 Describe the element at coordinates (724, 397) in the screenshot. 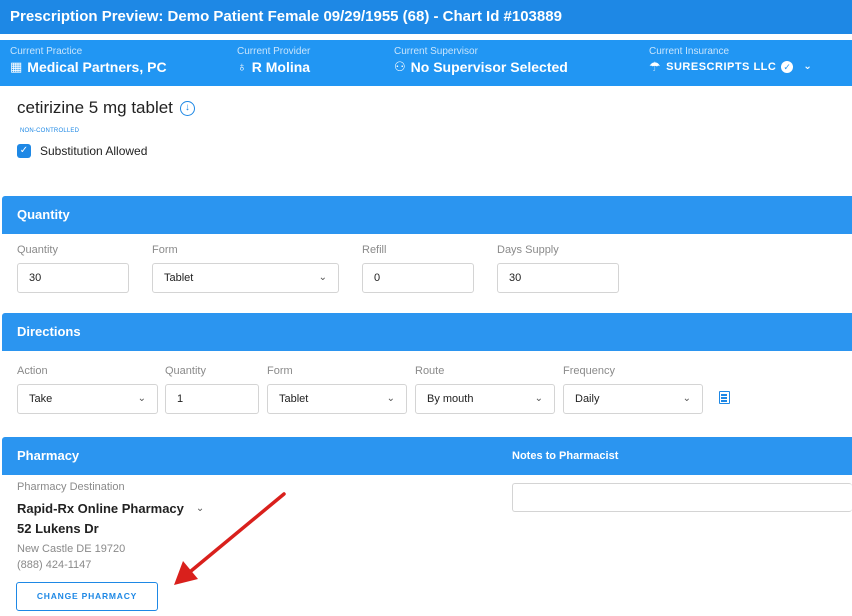

I see `document-icon` at that location.